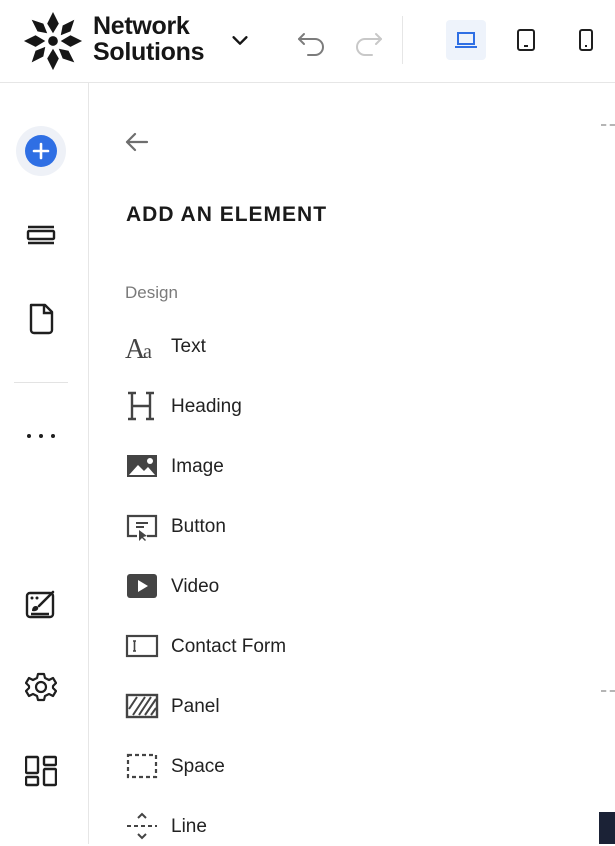 Image resolution: width=615 pixels, height=846 pixels. I want to click on pages-button, so click(41, 319).